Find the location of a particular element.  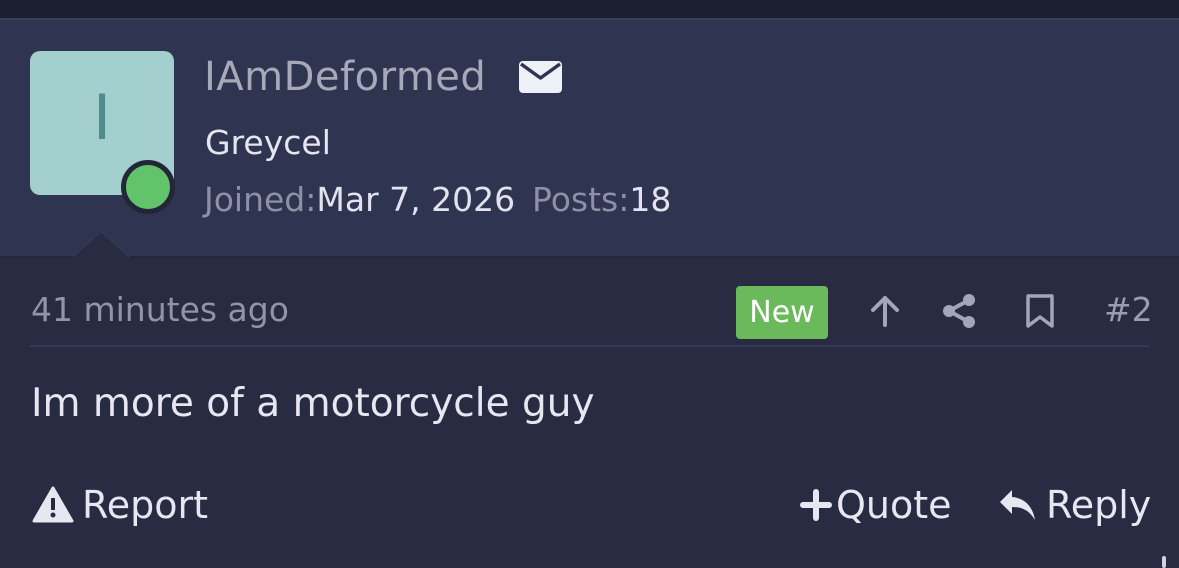

username-link: IAmDeformed is located at coordinates (345, 77).